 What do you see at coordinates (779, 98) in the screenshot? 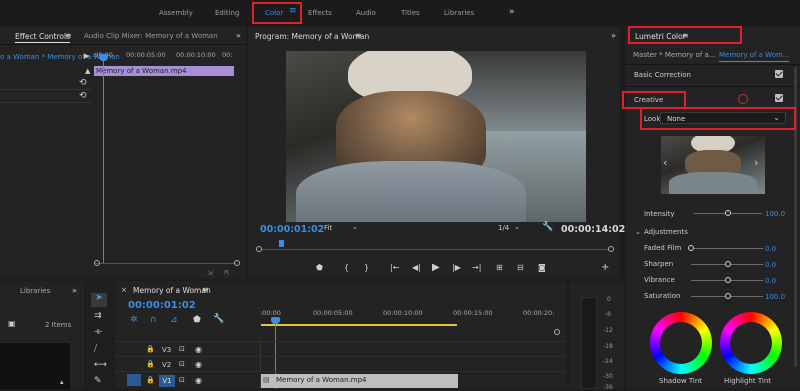
I see `creative-checkbox` at bounding box center [779, 98].